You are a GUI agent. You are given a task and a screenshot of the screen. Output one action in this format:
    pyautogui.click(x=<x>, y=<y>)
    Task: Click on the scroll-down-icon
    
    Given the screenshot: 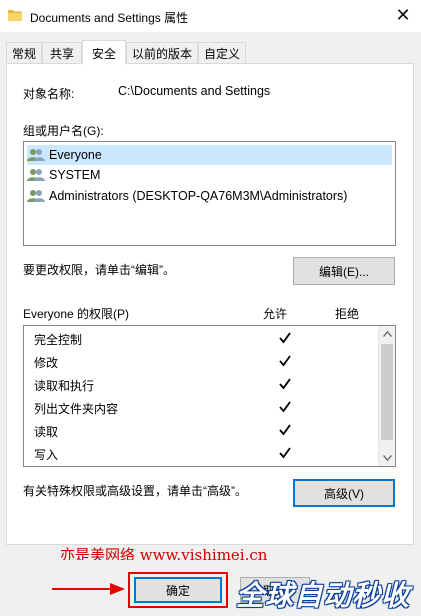 What is the action you would take?
    pyautogui.click(x=387, y=458)
    